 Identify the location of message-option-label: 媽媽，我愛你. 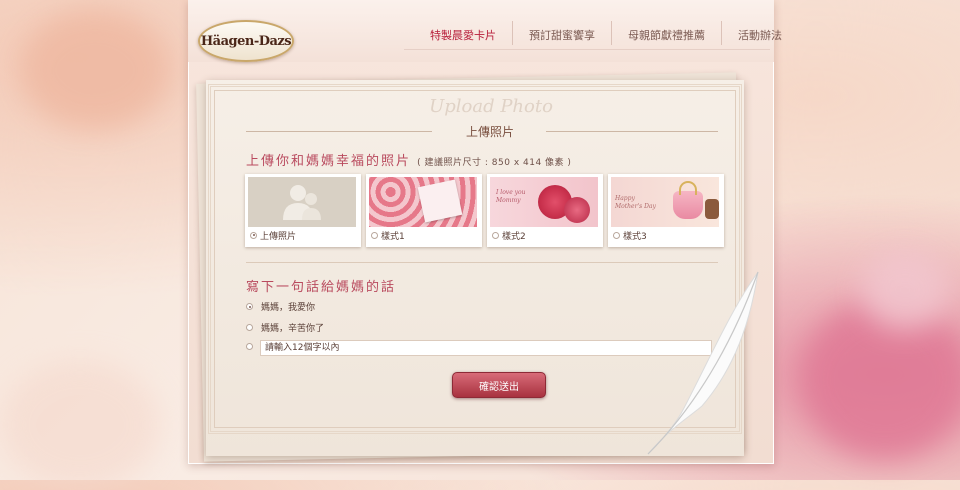
(288, 308).